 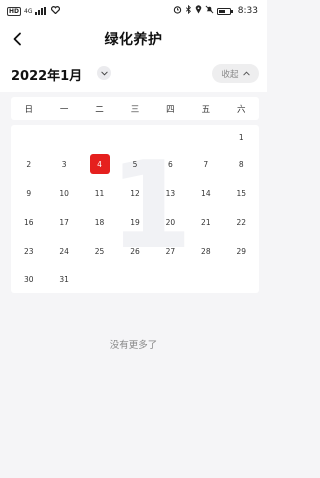 I want to click on calendar-day: 19, so click(x=134, y=222).